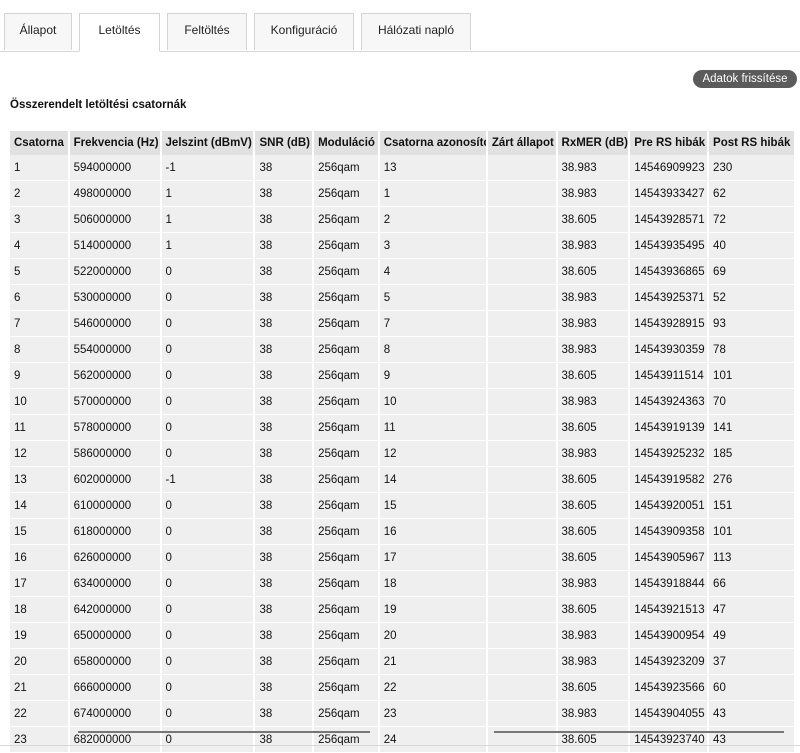  What do you see at coordinates (114, 298) in the screenshot?
I see `cell-frequency: 530000000` at bounding box center [114, 298].